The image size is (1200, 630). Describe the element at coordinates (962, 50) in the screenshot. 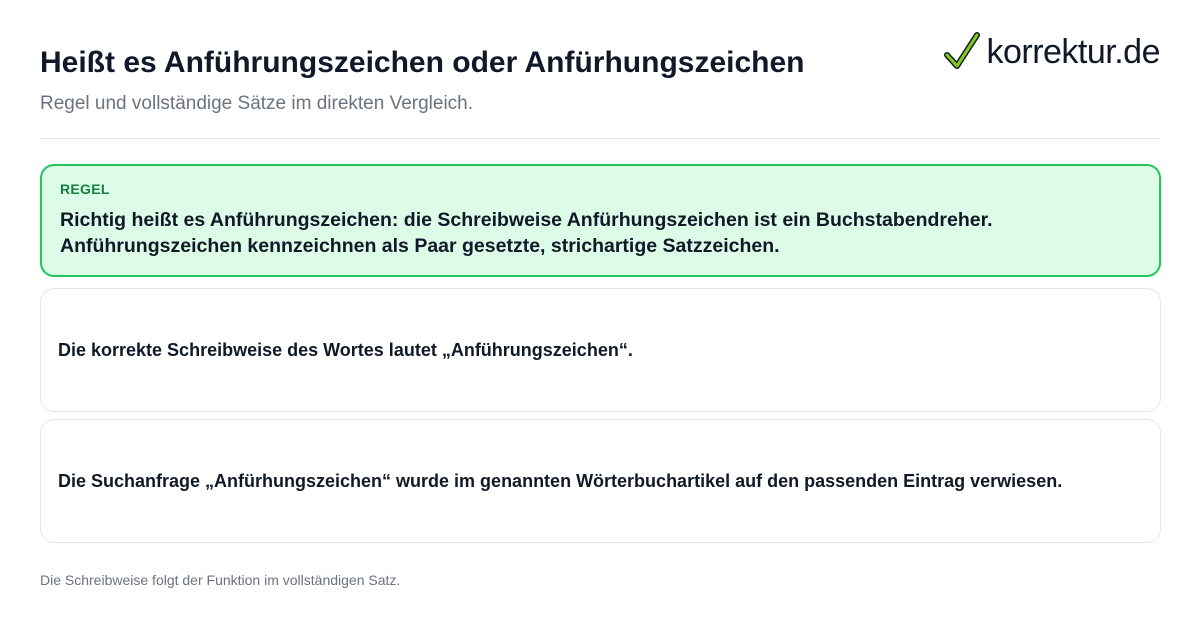

I see `checkmark-icon` at that location.